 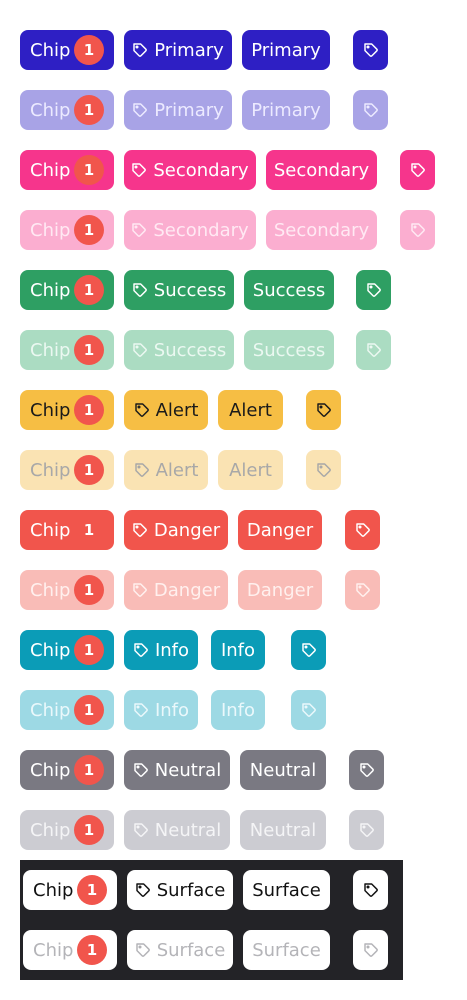 I want to click on icon-chip-surface: Surface, so click(x=180, y=890).